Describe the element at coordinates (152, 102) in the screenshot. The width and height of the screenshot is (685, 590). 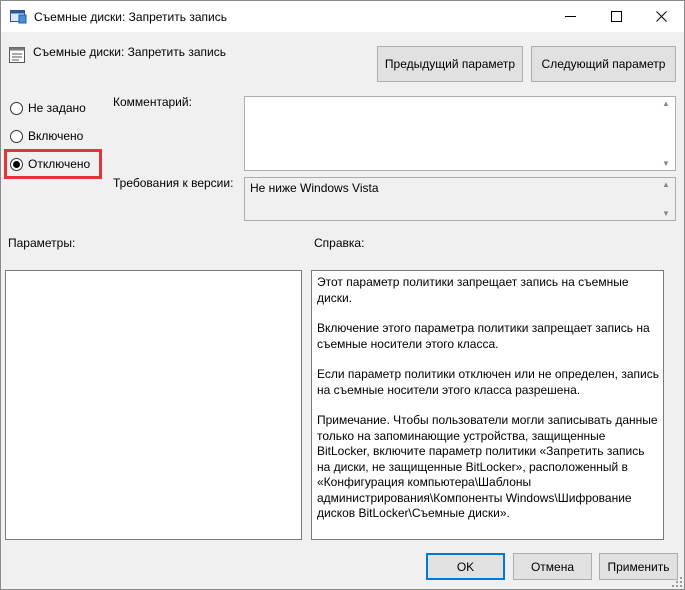
I see `comment-label: Комментарий:` at that location.